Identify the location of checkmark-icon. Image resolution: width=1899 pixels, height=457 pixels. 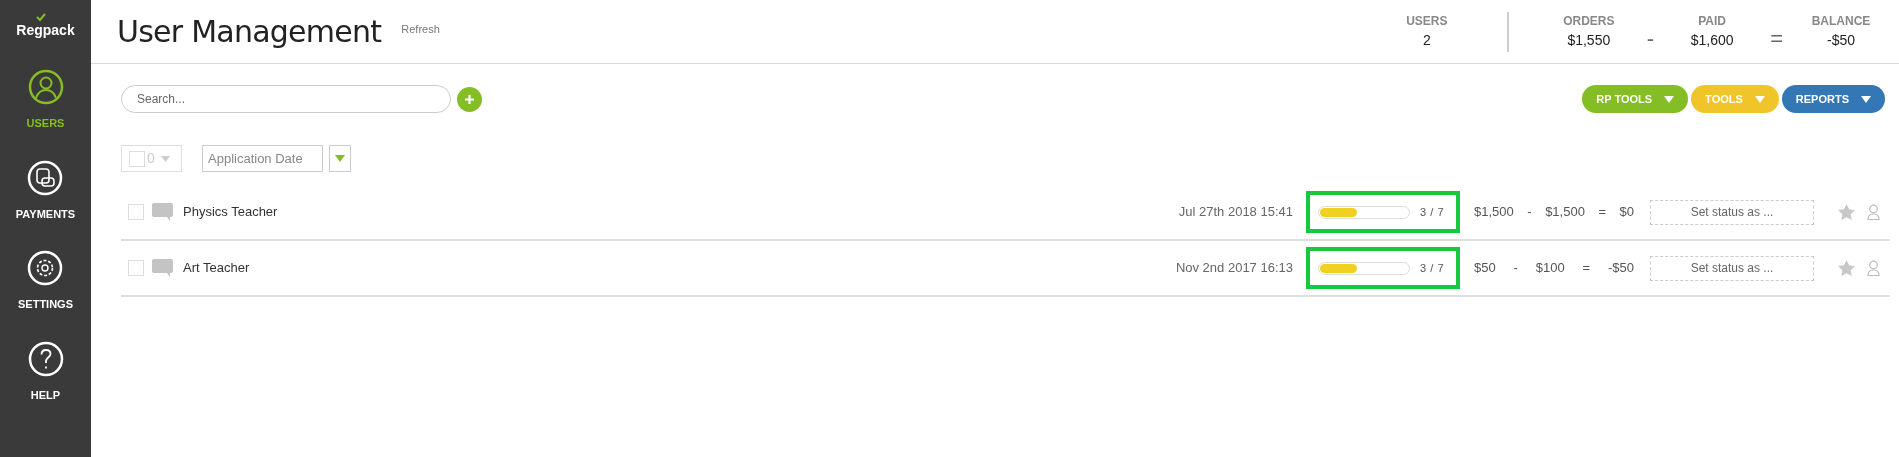
(41, 17).